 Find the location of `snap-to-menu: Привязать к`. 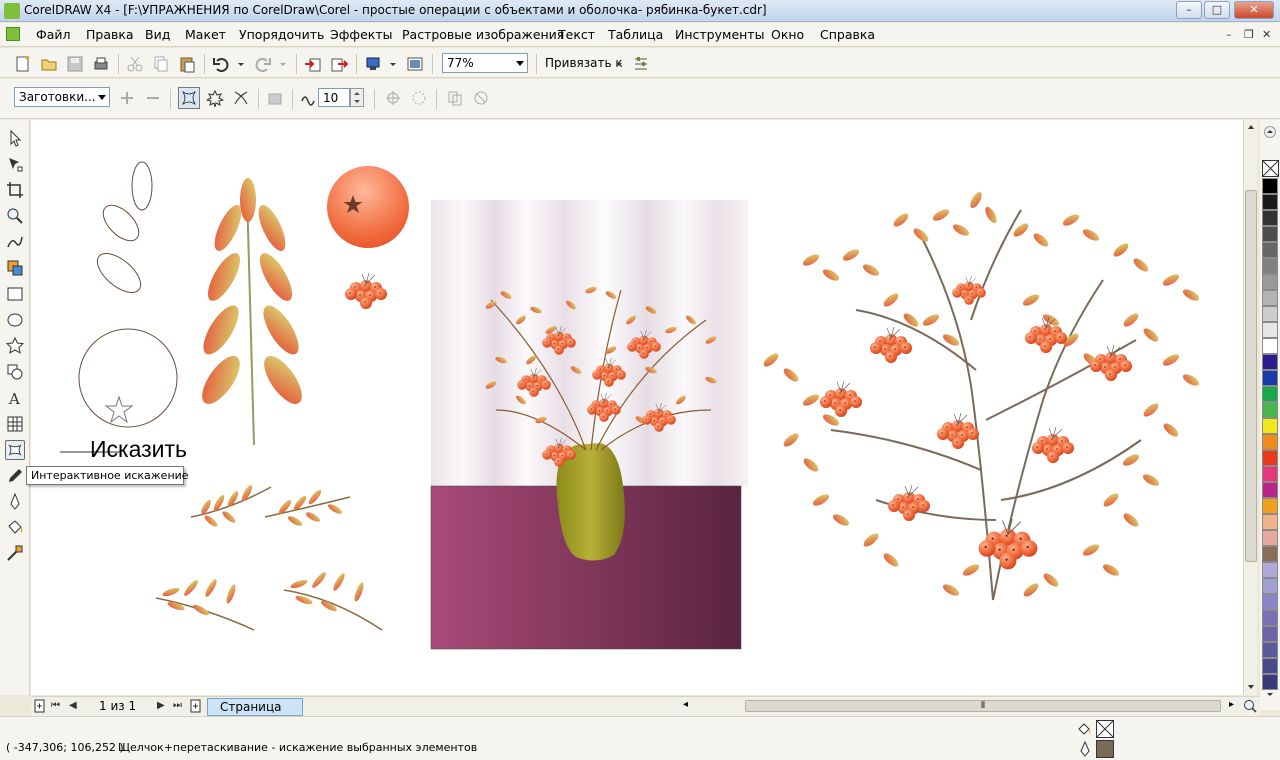

snap-to-menu: Привязать к is located at coordinates (584, 63).